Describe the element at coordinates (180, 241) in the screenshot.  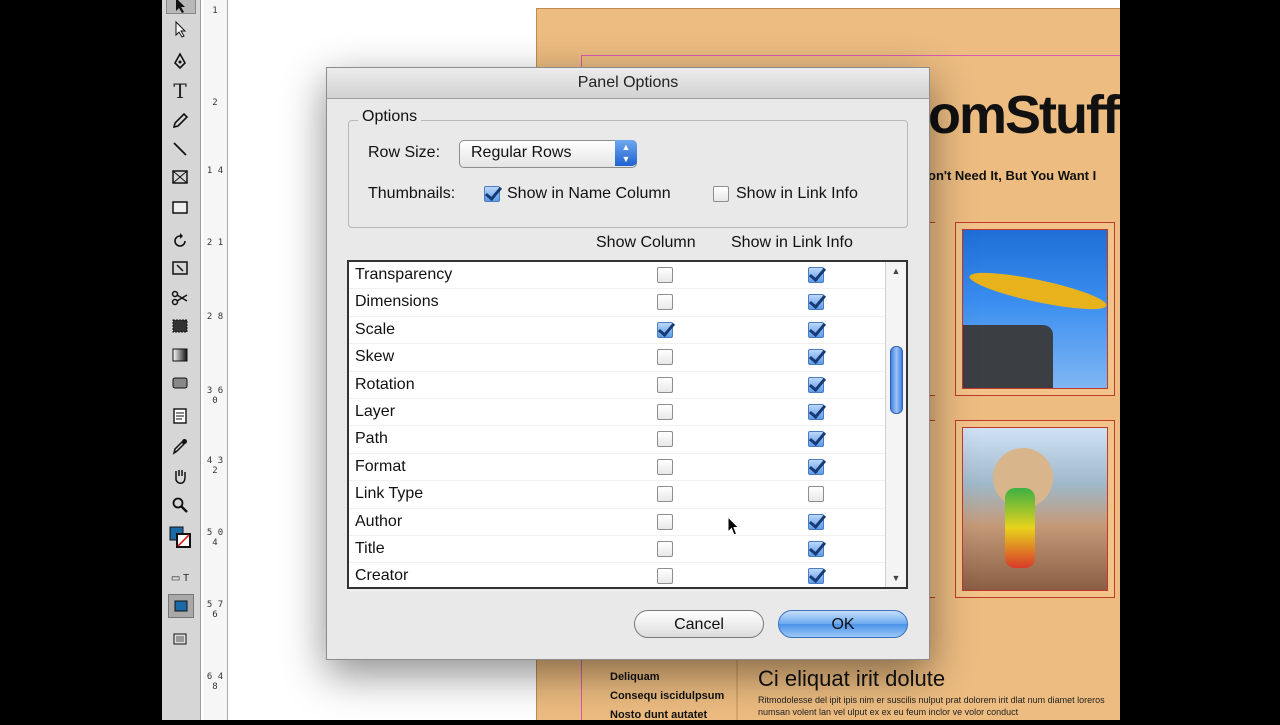
I see `rotate-tool-icon` at that location.